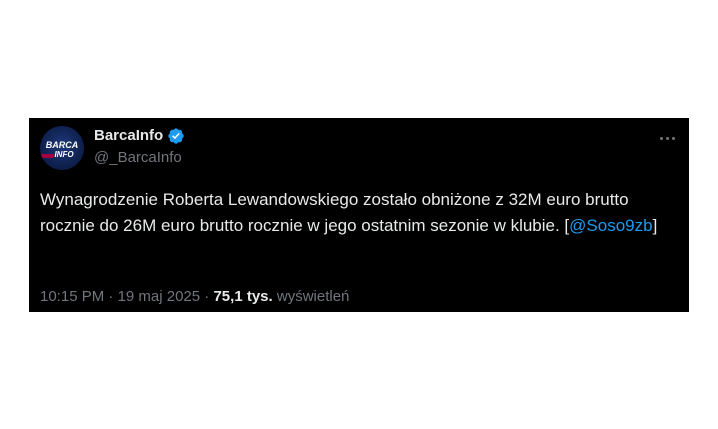 The height and width of the screenshot is (429, 718). I want to click on more-options-icon, so click(667, 138).